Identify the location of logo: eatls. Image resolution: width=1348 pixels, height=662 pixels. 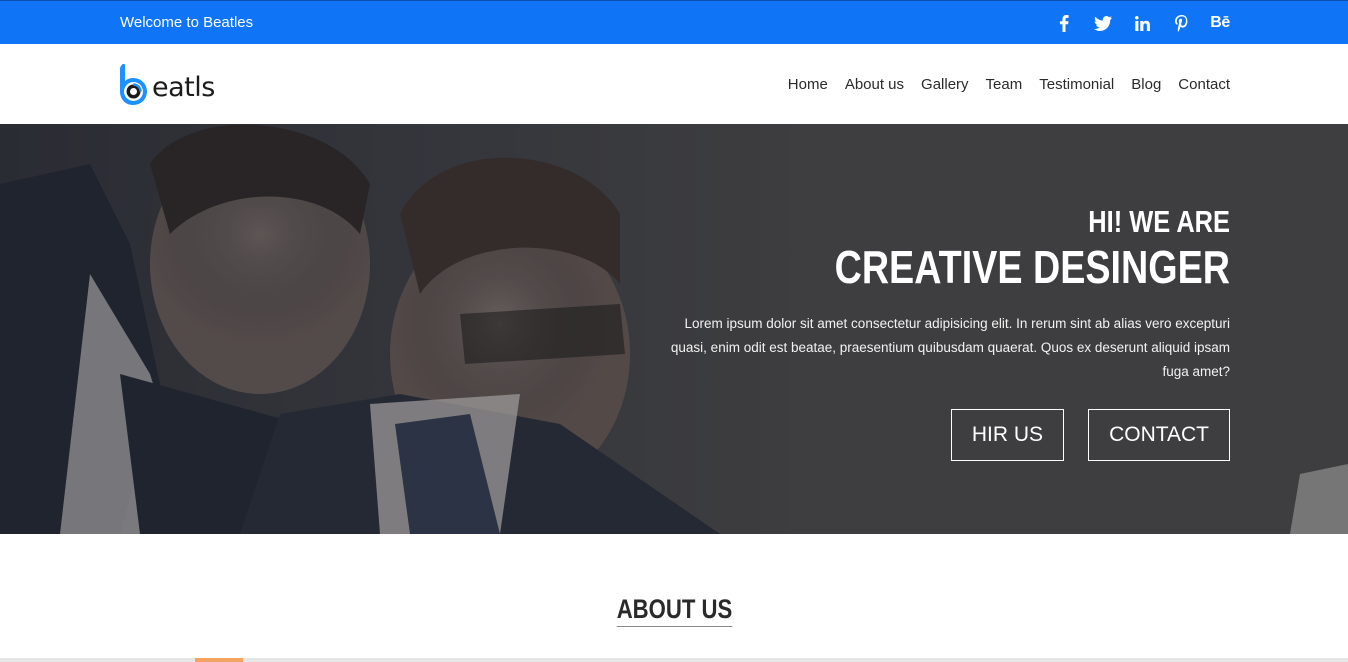
(167, 84).